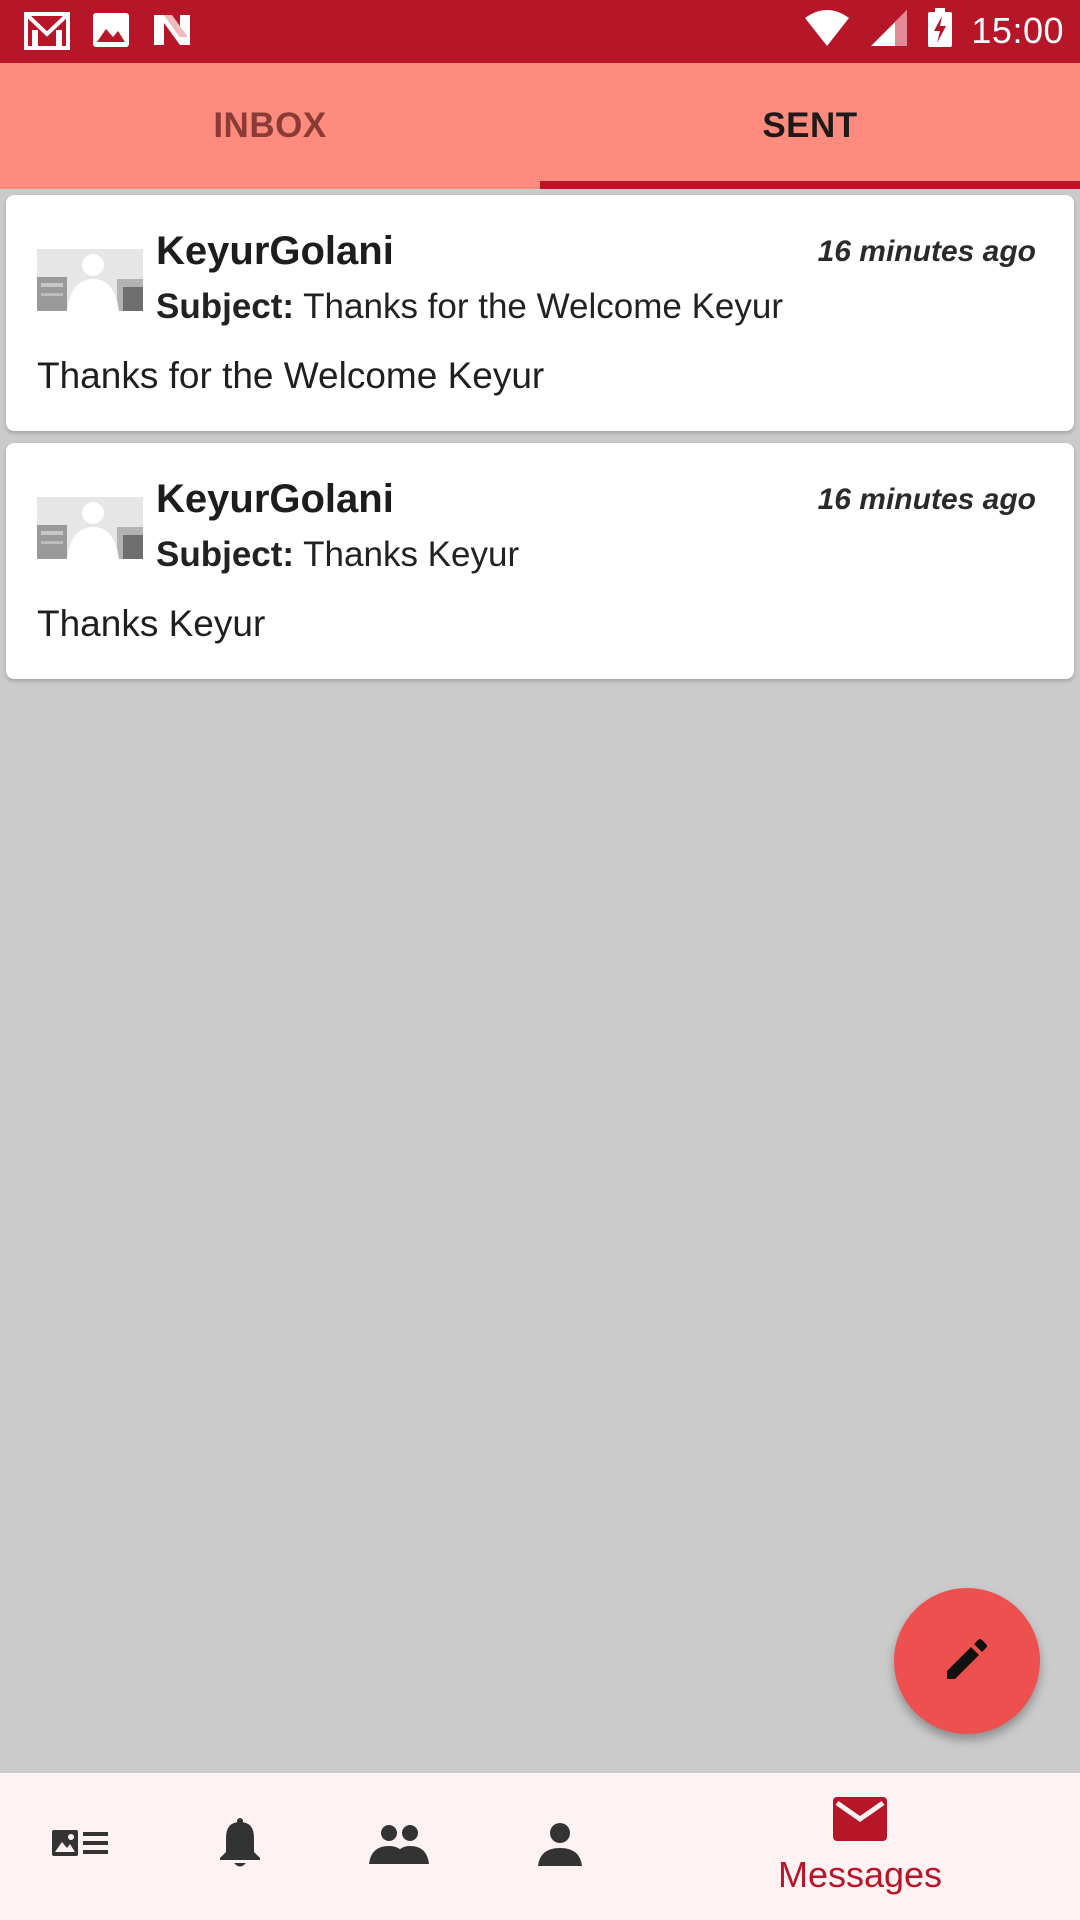 The image size is (1080, 1920). I want to click on message-subject: Subject: Thanks Keyur, so click(337, 555).